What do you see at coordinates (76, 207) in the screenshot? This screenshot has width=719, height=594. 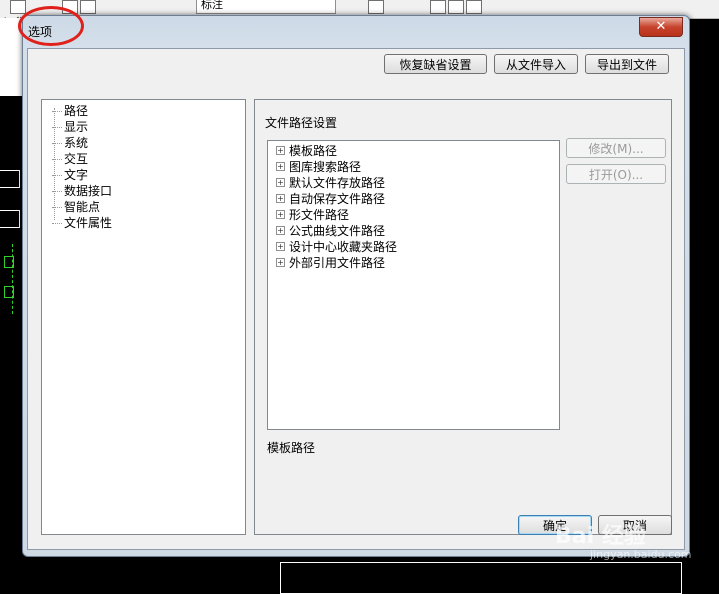 I see `nav-item-smart-point: 智能点` at bounding box center [76, 207].